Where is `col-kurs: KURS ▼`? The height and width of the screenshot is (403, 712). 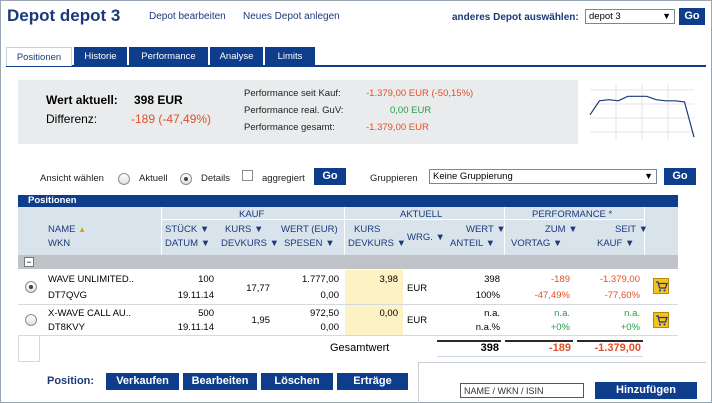
col-kurs: KURS ▼ is located at coordinates (244, 229).